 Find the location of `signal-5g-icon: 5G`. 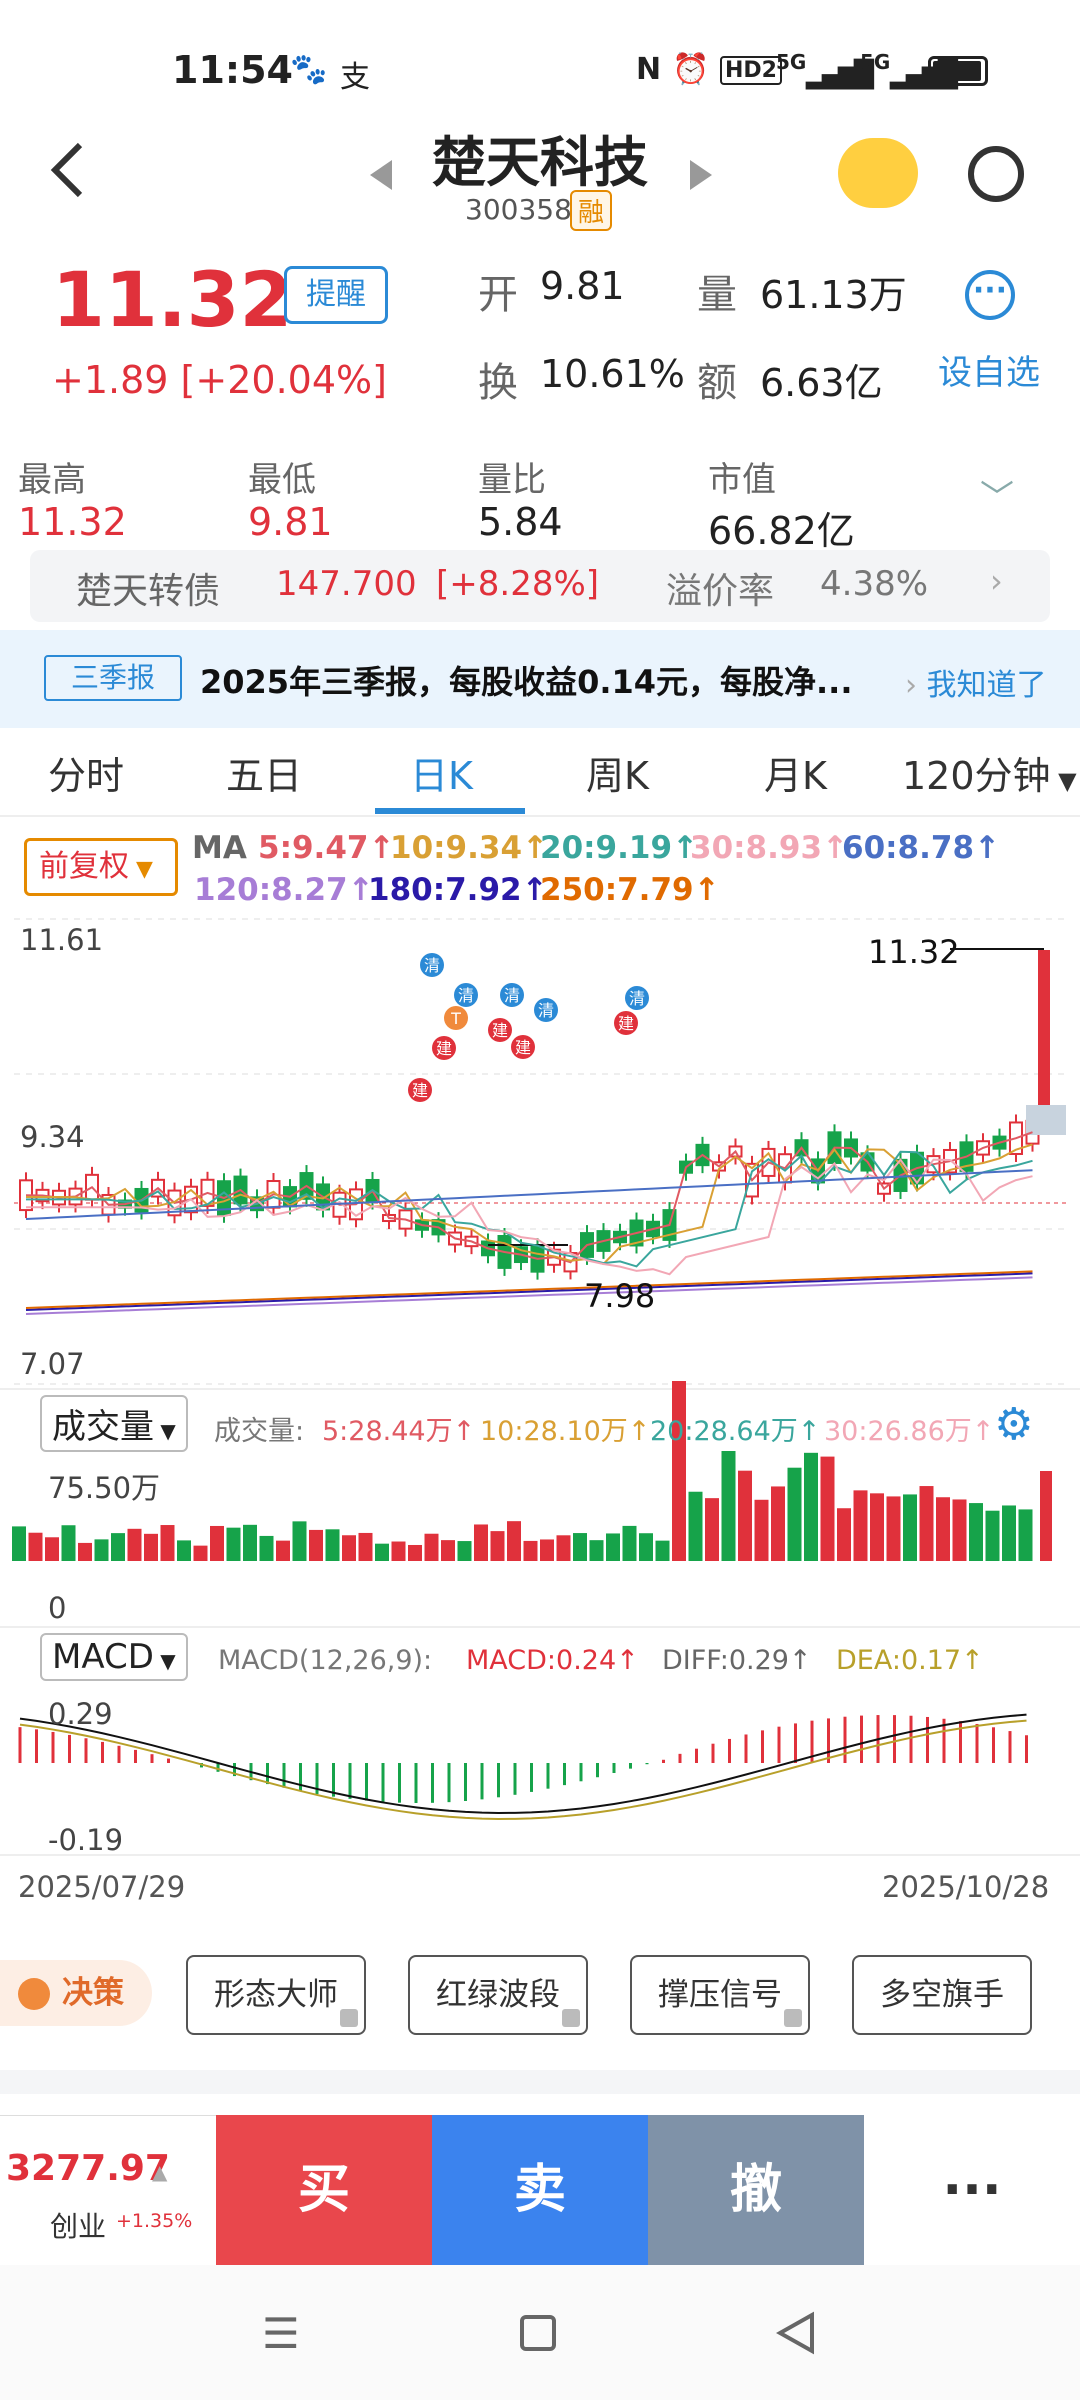

signal-5g-icon: 5G is located at coordinates (791, 62).